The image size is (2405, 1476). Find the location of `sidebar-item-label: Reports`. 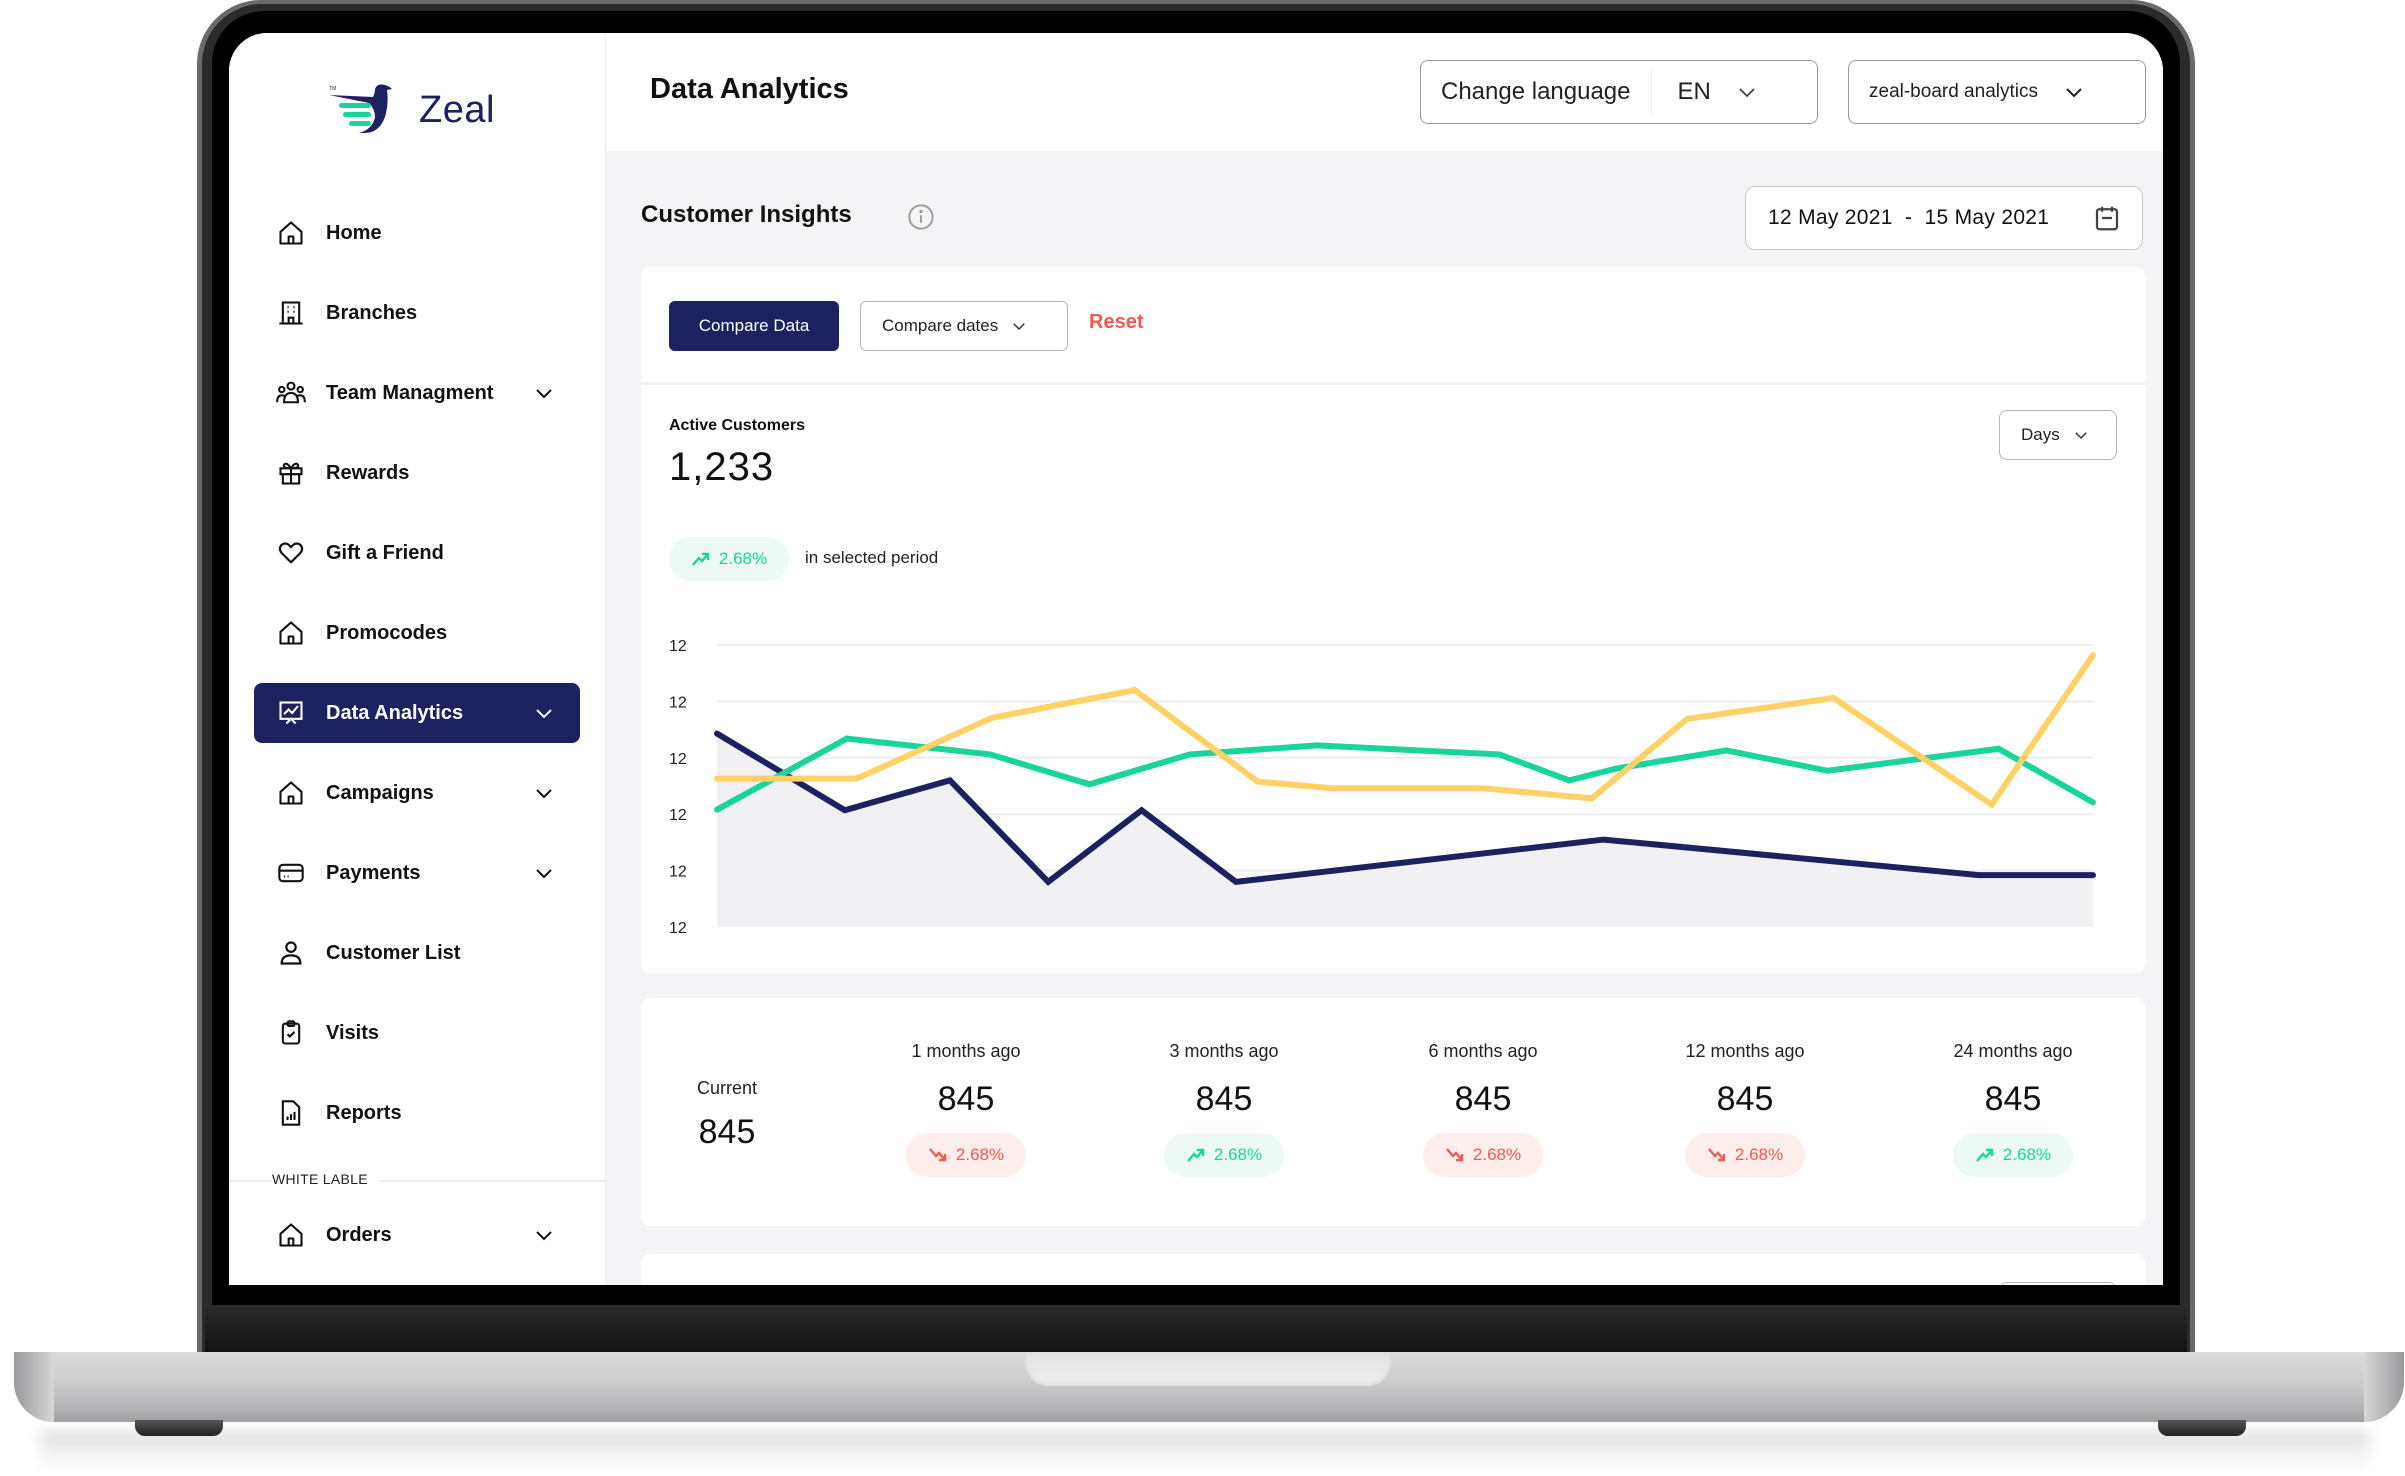

sidebar-item-label: Reports is located at coordinates (364, 1112).